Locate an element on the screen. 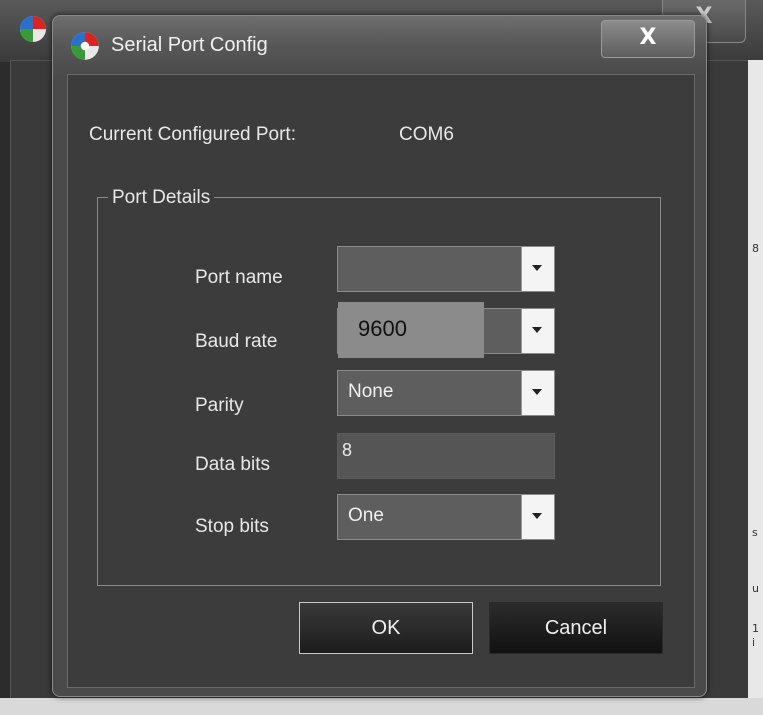 Image resolution: width=763 pixels, height=715 pixels. data-bits-input: 8 is located at coordinates (446, 456).